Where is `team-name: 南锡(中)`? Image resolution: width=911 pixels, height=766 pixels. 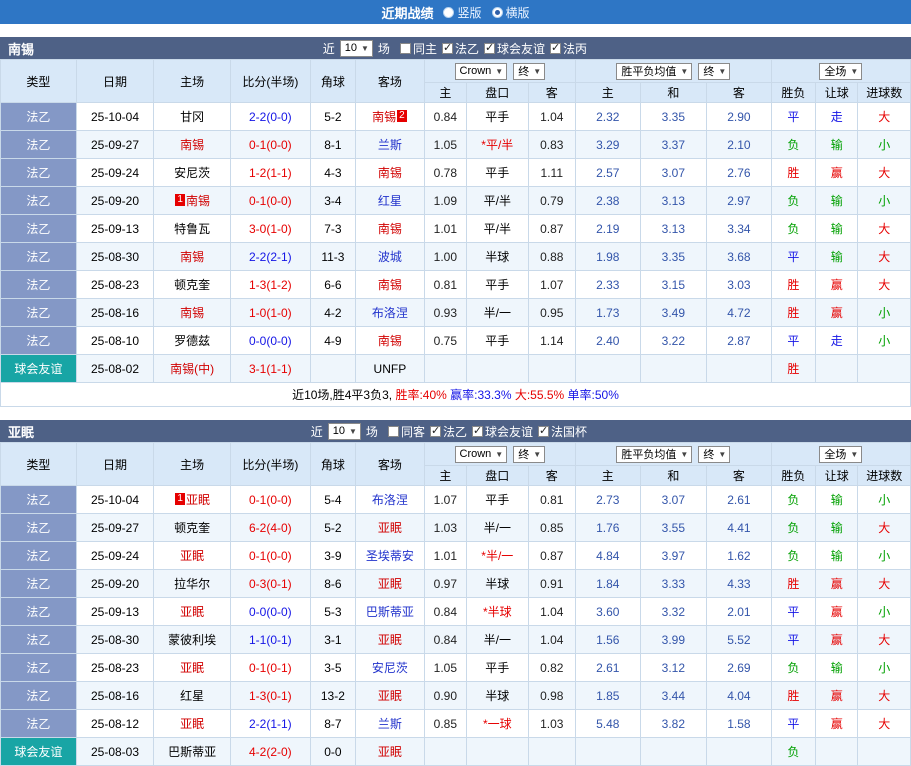 team-name: 南锡(中) is located at coordinates (192, 369).